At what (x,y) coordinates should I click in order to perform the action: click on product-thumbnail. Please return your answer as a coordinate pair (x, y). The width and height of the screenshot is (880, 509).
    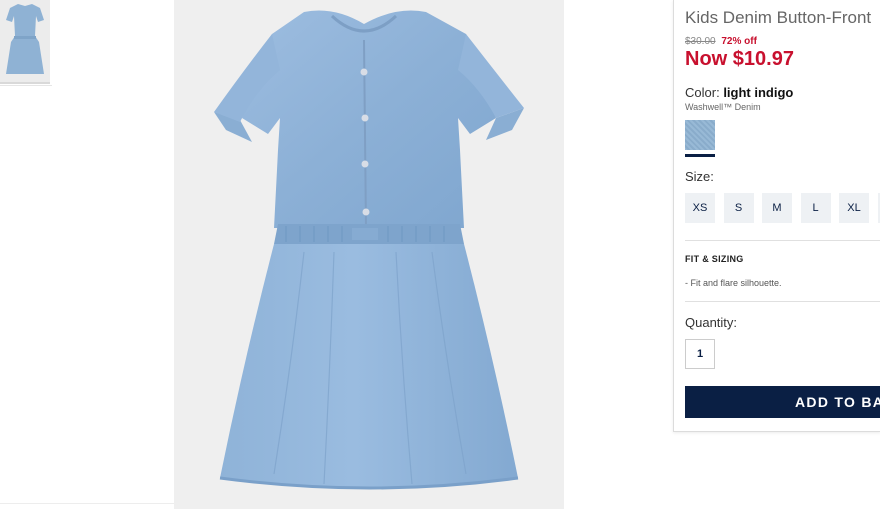
    Looking at the image, I should click on (25, 42).